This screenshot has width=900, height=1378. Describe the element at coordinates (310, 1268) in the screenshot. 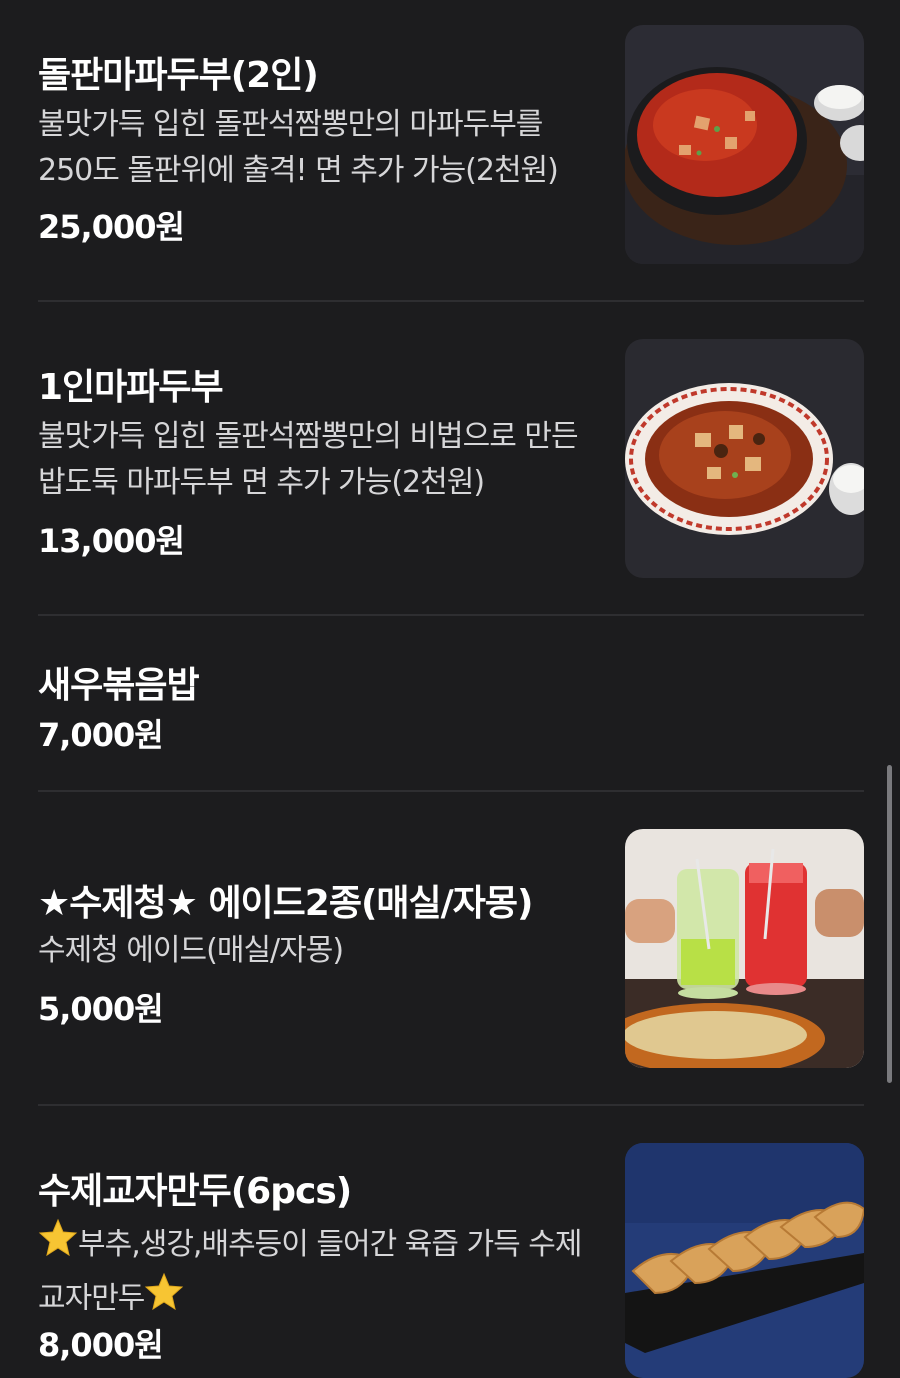

I see `description-text: 부추,생강,배추등이 들어간 육즙 가득 수제교자만두` at that location.